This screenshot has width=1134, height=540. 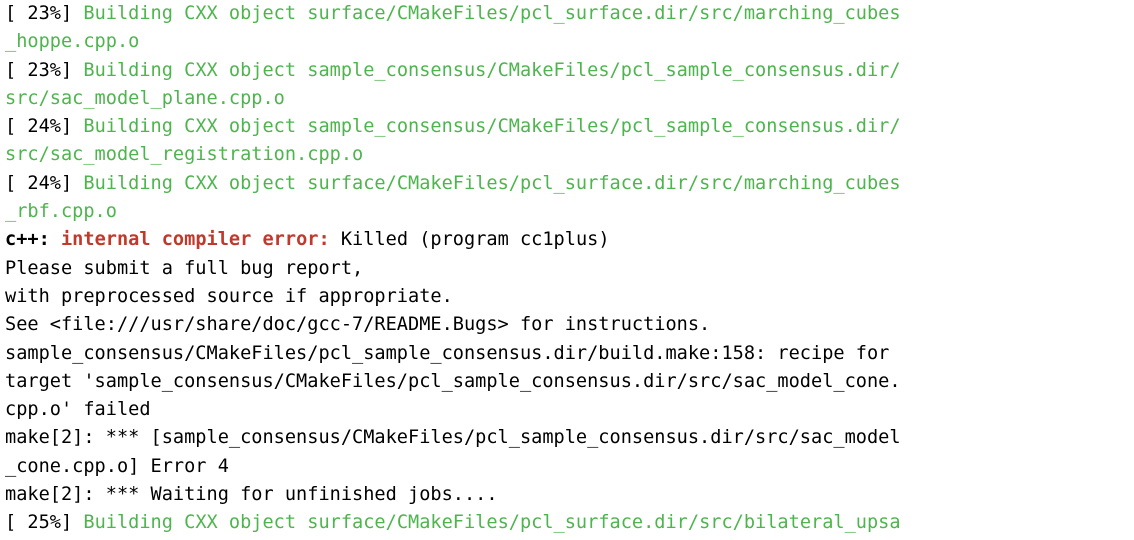 What do you see at coordinates (567, 467) in the screenshot?
I see `terminal-line: _cone.cpp.o] Error 4` at bounding box center [567, 467].